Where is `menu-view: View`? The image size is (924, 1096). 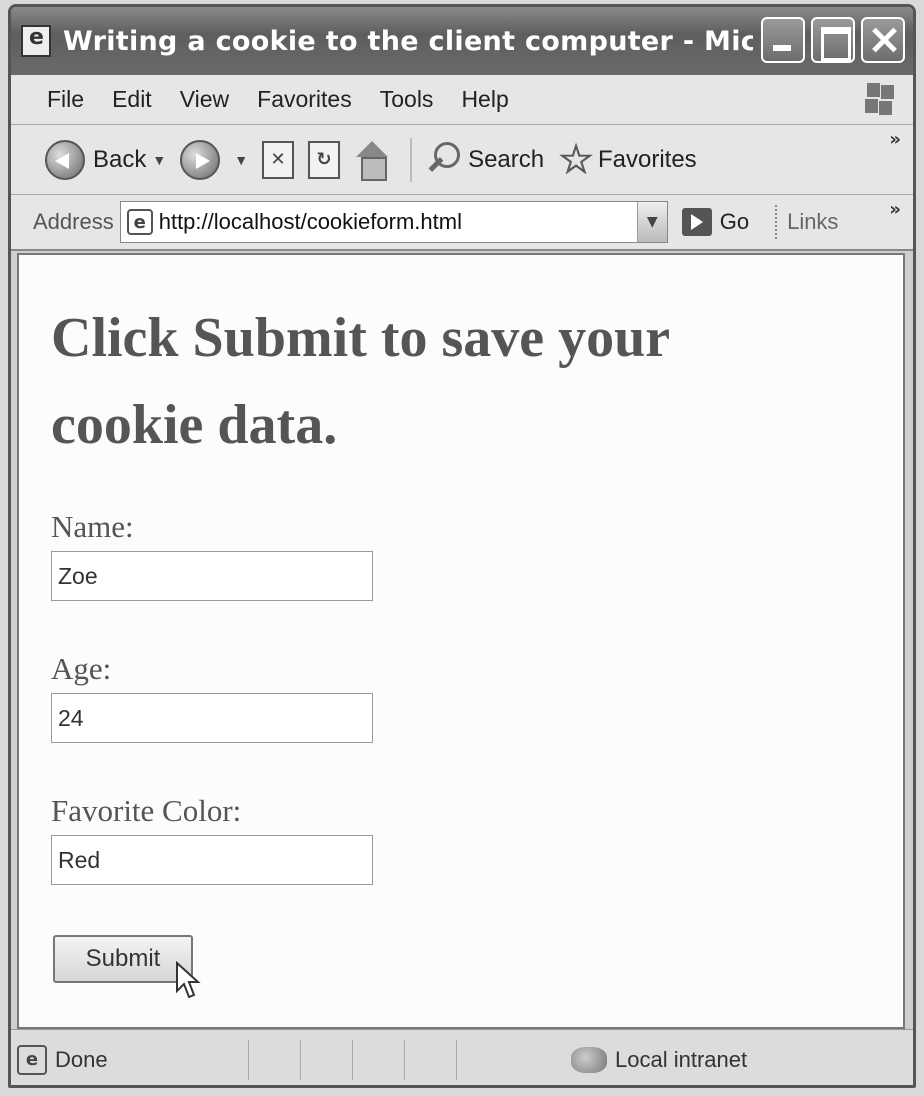
menu-view: View is located at coordinates (204, 99).